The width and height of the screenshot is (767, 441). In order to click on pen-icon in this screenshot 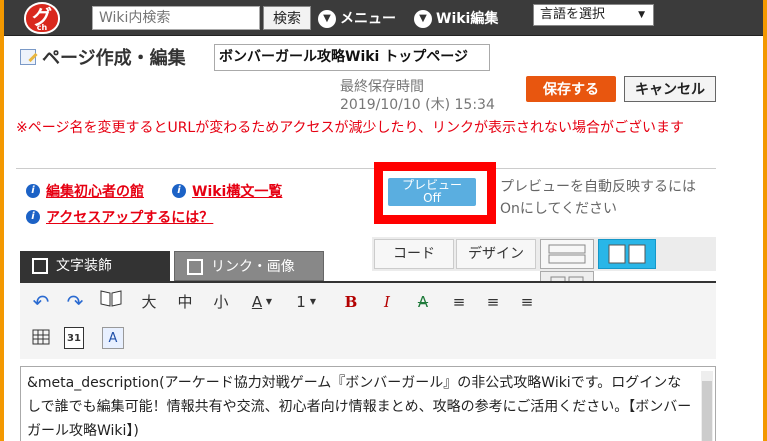, I will do `click(40, 266)`.